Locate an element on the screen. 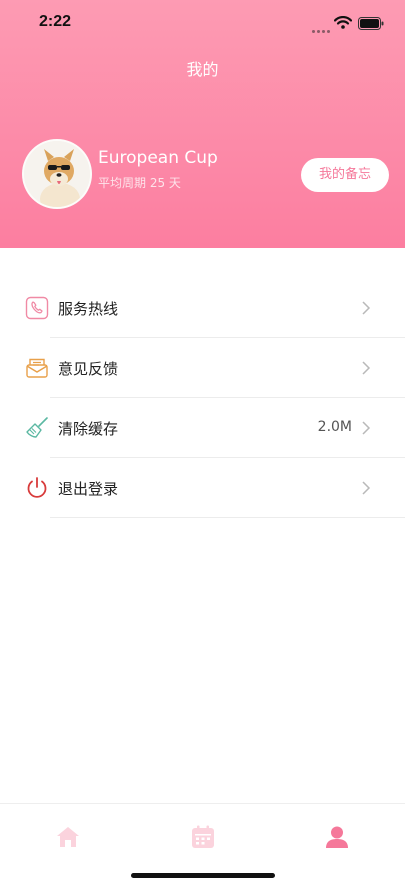 The image size is (405, 887). page-title: 我的 is located at coordinates (202, 69).